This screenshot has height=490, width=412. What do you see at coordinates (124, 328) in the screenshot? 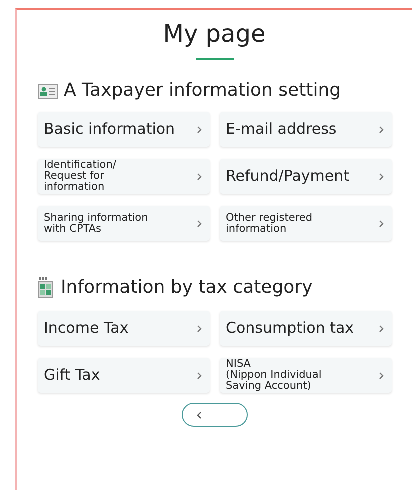
I see `menu-link: Income Tax` at bounding box center [124, 328].